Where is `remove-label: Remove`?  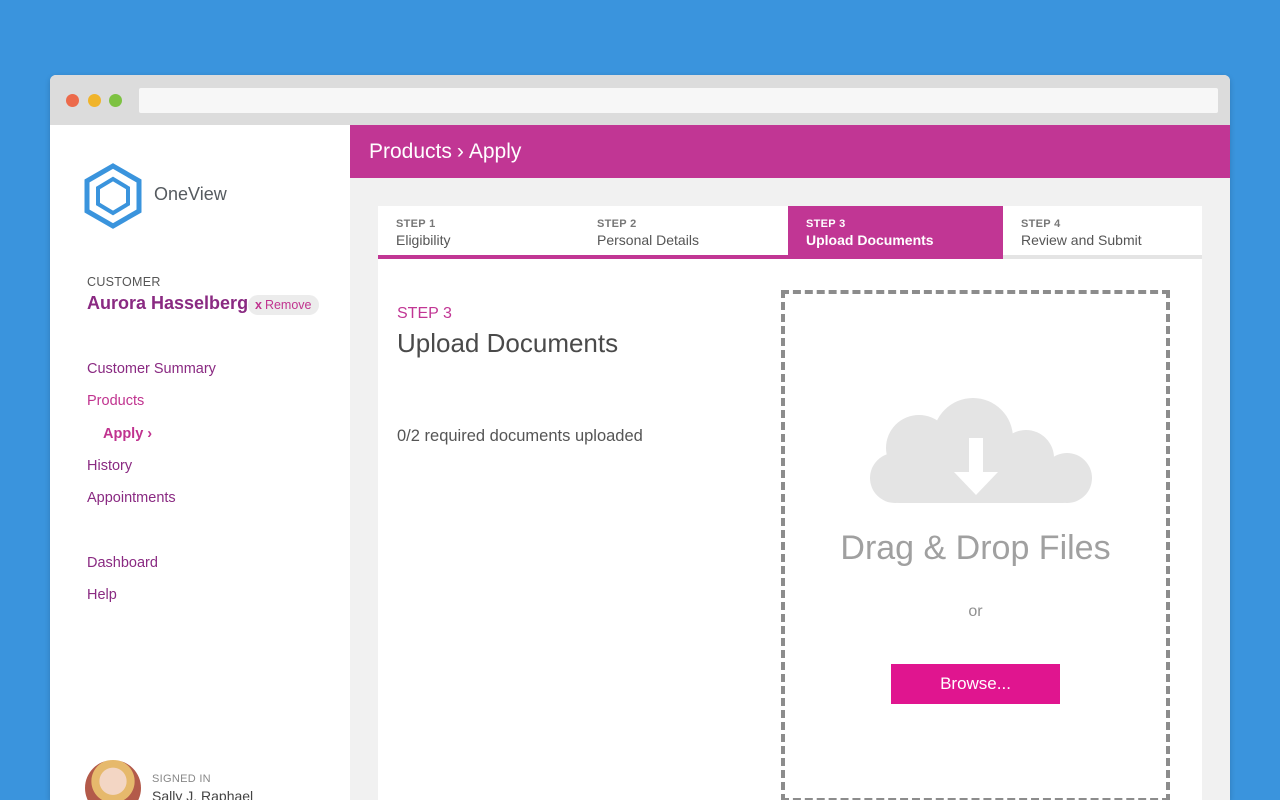
remove-label: Remove is located at coordinates (288, 305).